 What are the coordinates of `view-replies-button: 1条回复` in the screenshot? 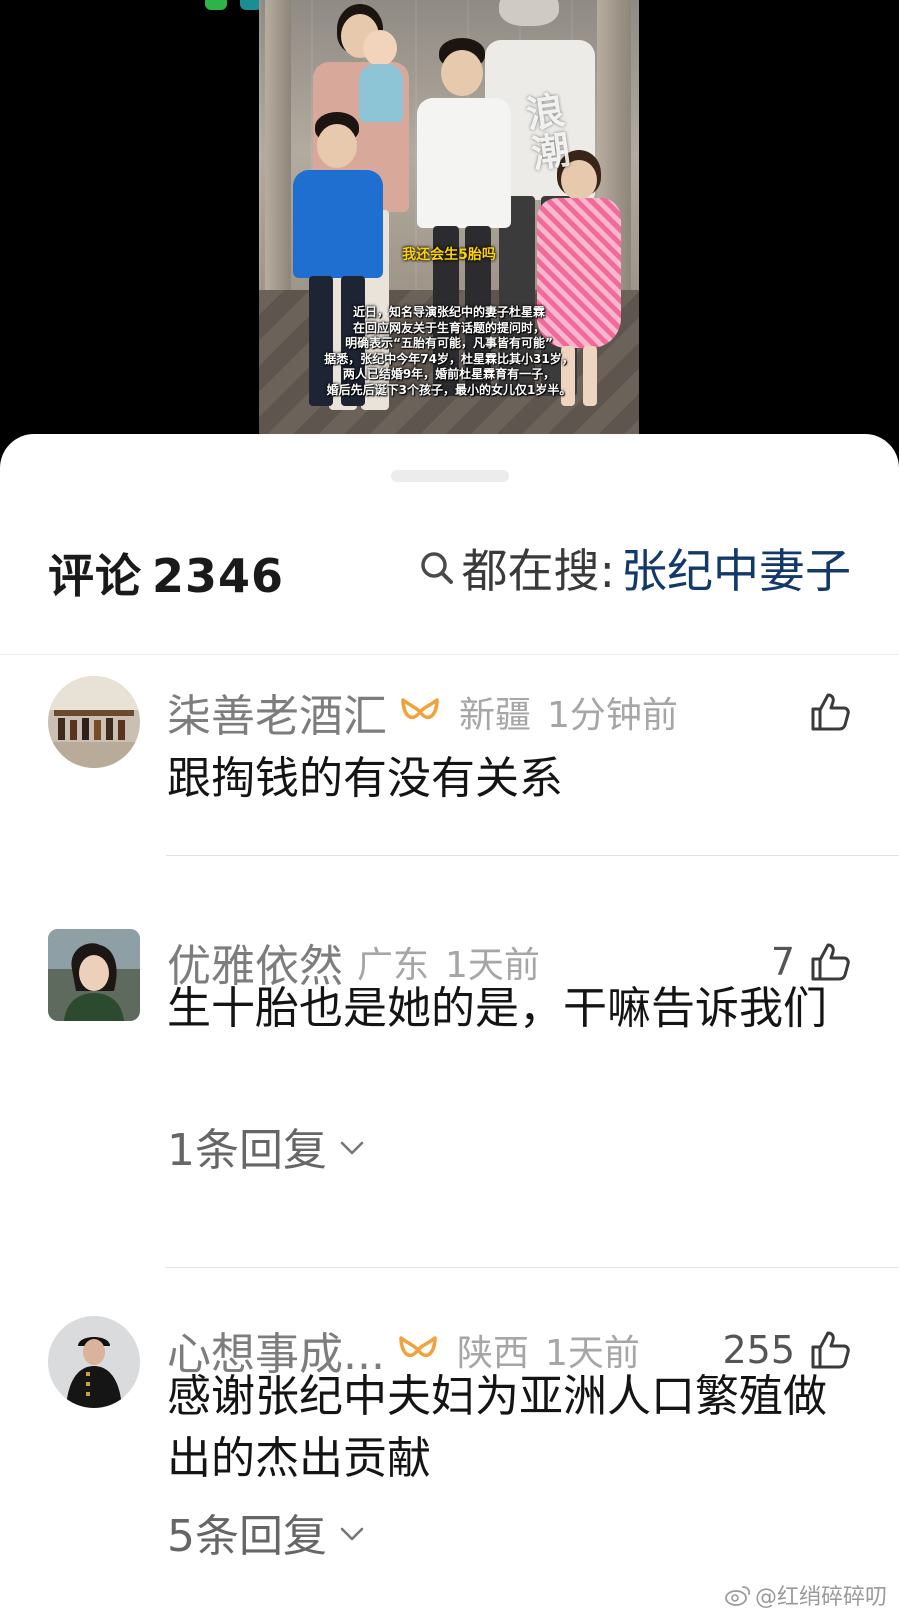 It's located at (266, 1146).